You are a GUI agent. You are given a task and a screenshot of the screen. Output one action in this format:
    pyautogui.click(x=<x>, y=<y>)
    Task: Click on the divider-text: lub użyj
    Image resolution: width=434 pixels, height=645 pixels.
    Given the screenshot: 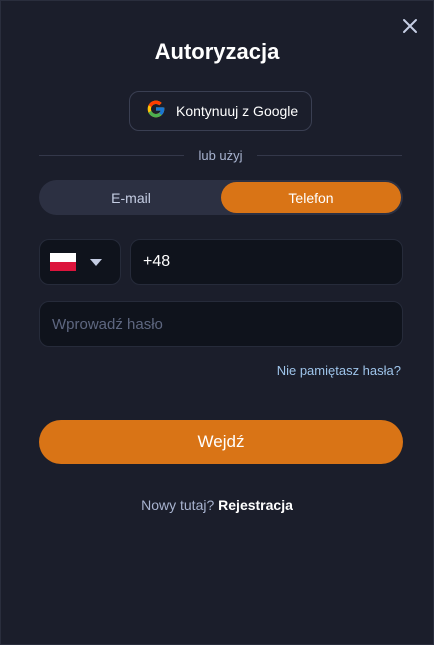 What is the action you would take?
    pyautogui.click(x=220, y=155)
    